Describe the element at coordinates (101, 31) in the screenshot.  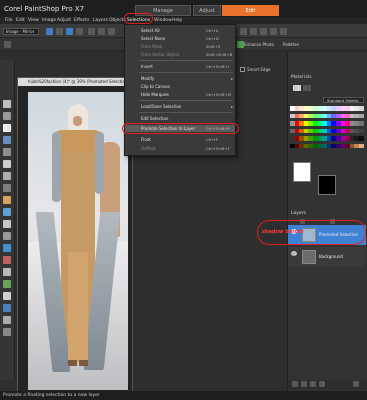
I see `redo-icon` at that location.